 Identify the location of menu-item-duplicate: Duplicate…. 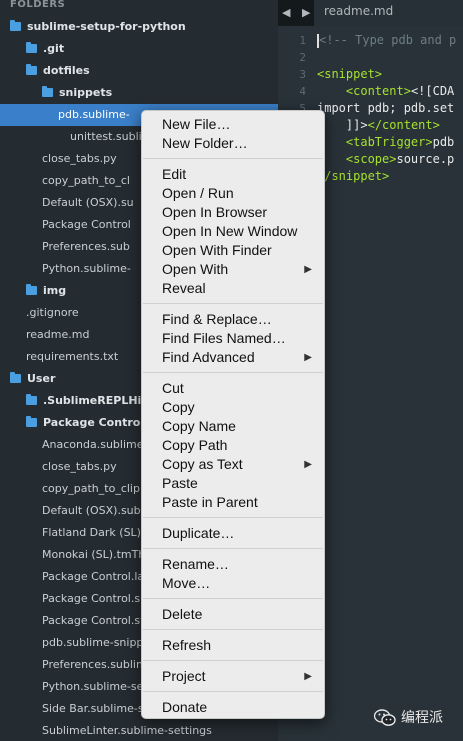
(233, 533).